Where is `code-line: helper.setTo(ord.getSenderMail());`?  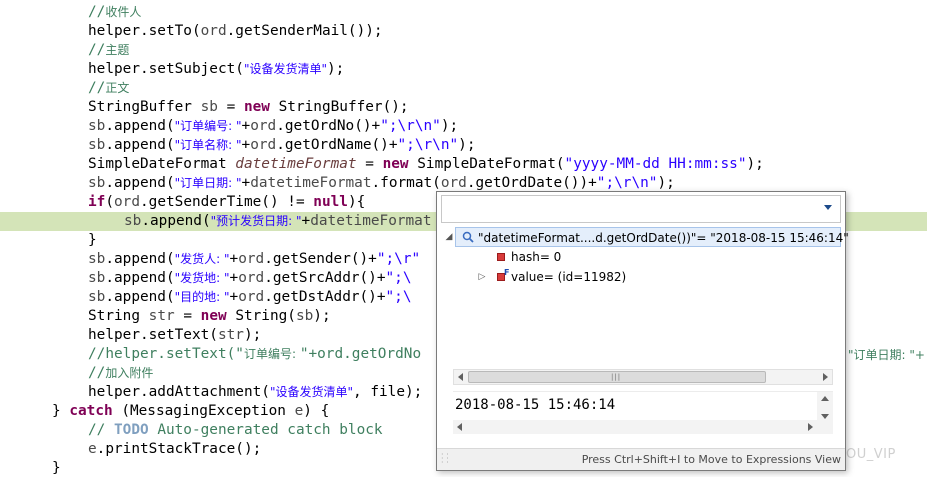
code-line: helper.setTo(ord.getSenderMail()); is located at coordinates (463, 31).